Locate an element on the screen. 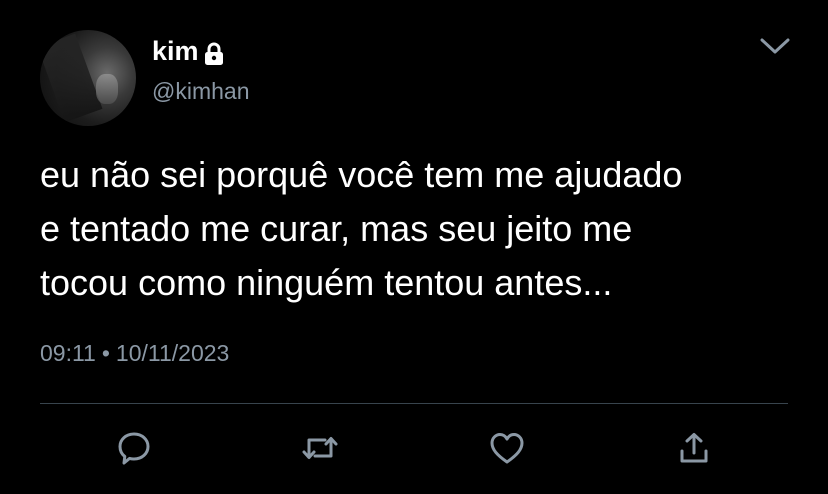 The height and width of the screenshot is (494, 828). retweet-button is located at coordinates (320, 448).